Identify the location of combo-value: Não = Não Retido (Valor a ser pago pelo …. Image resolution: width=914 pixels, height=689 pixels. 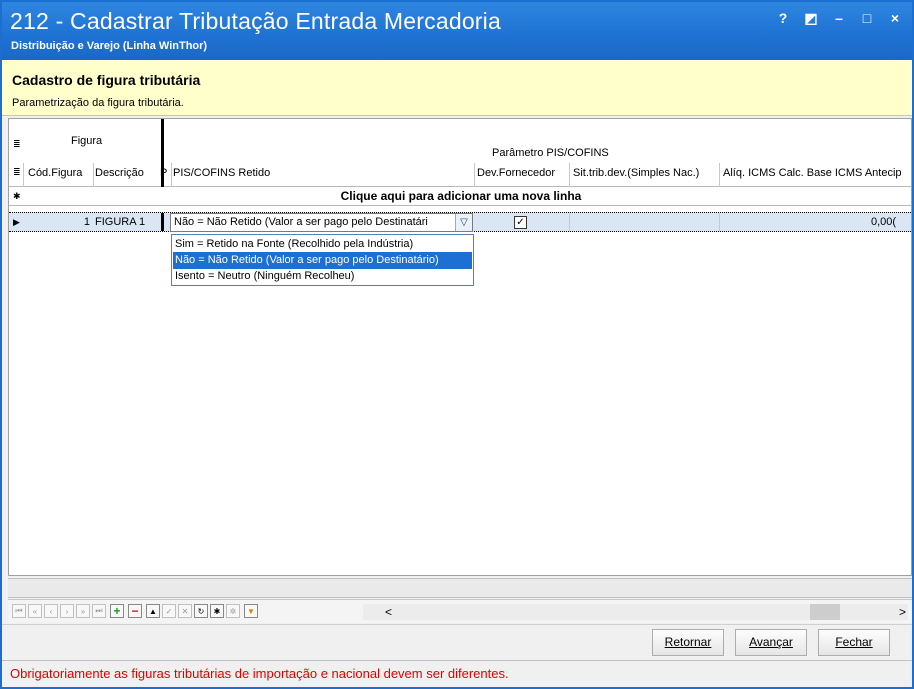
(301, 222).